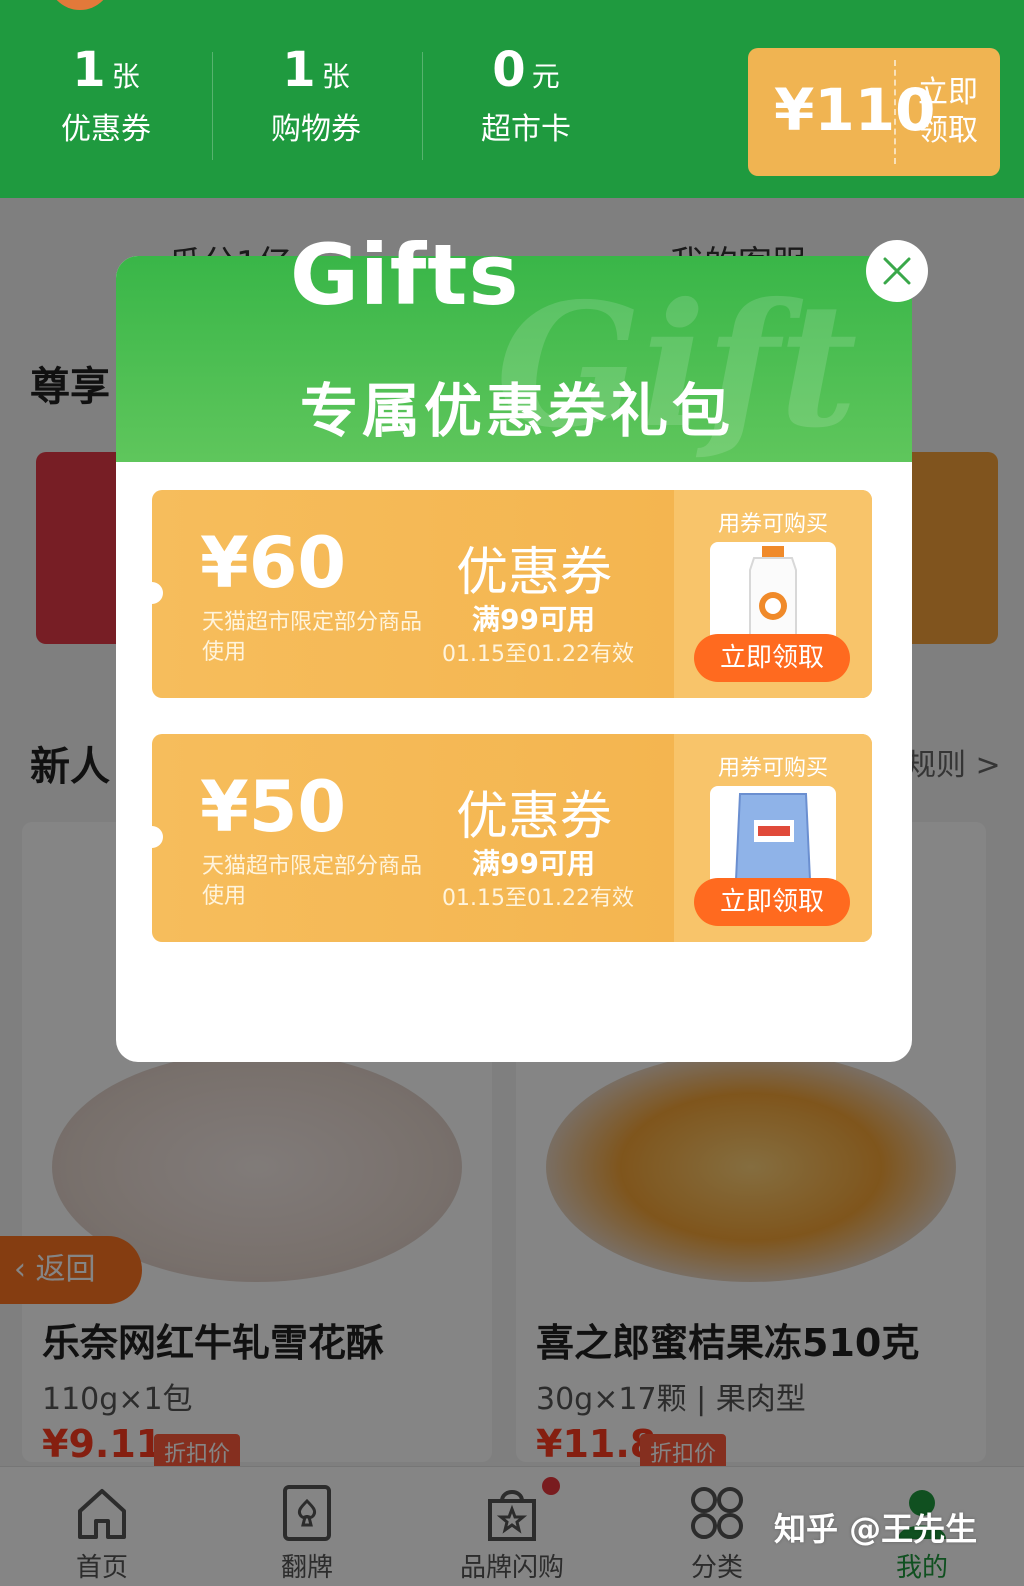  I want to click on supermarket-card-label: 超市卡, so click(526, 129).